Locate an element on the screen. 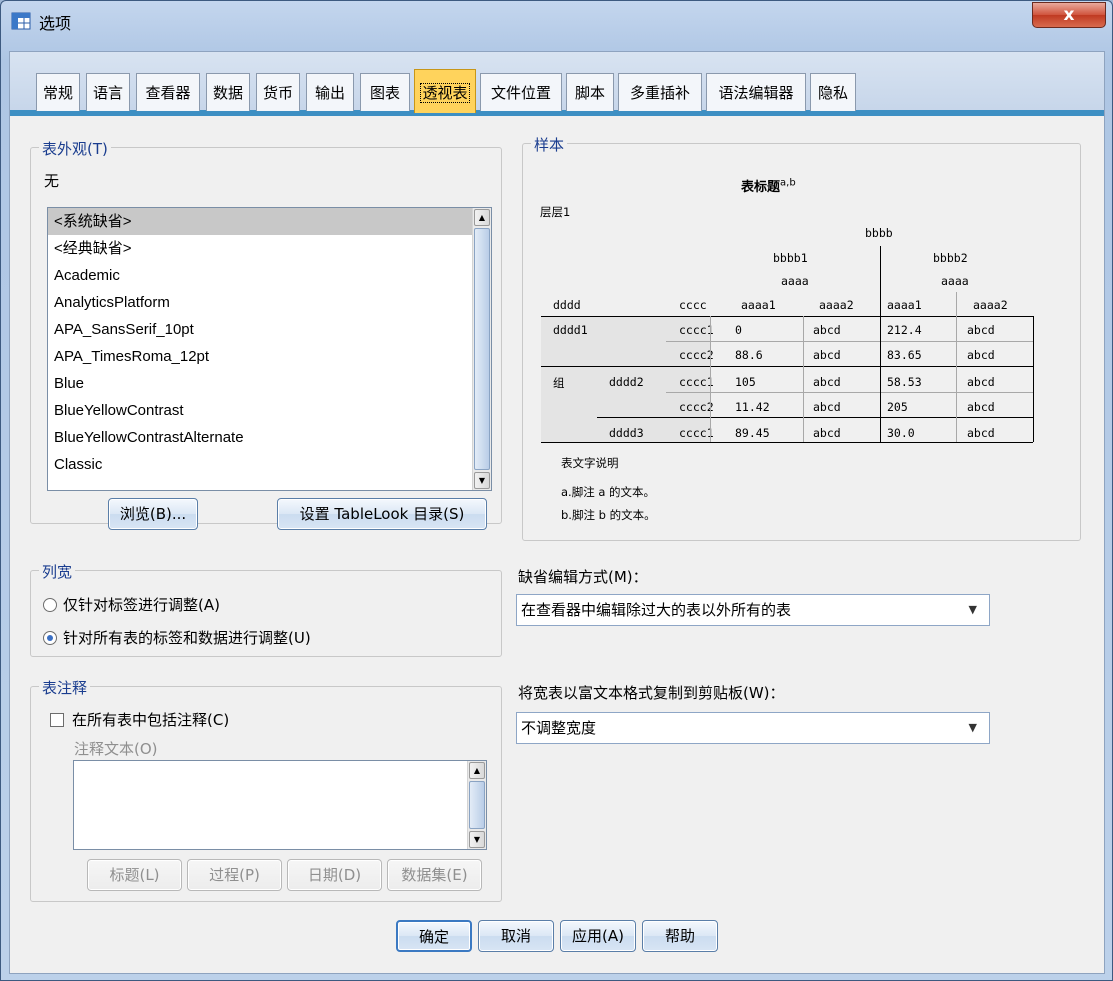 The height and width of the screenshot is (981, 1113). tablelook-legend: 表外观(T) is located at coordinates (75, 148).